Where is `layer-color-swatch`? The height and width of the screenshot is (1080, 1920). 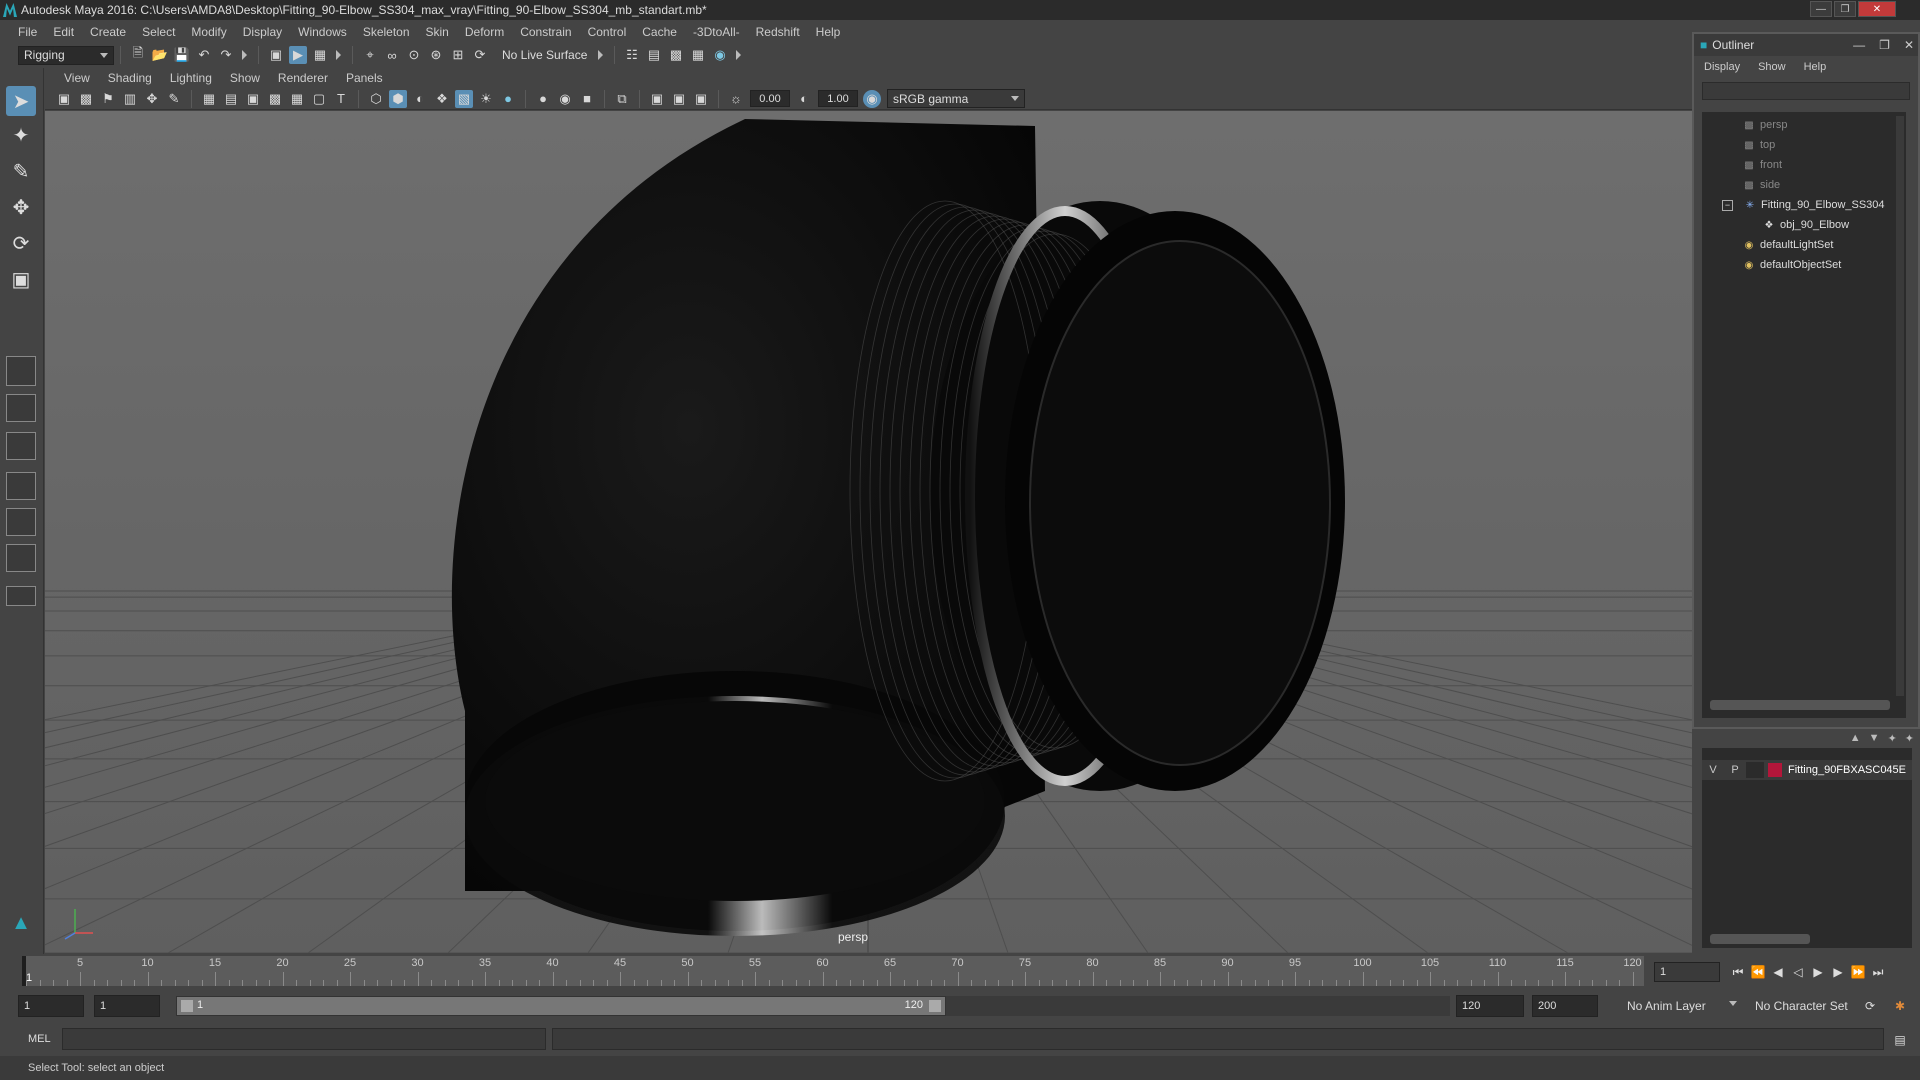 layer-color-swatch is located at coordinates (1775, 770).